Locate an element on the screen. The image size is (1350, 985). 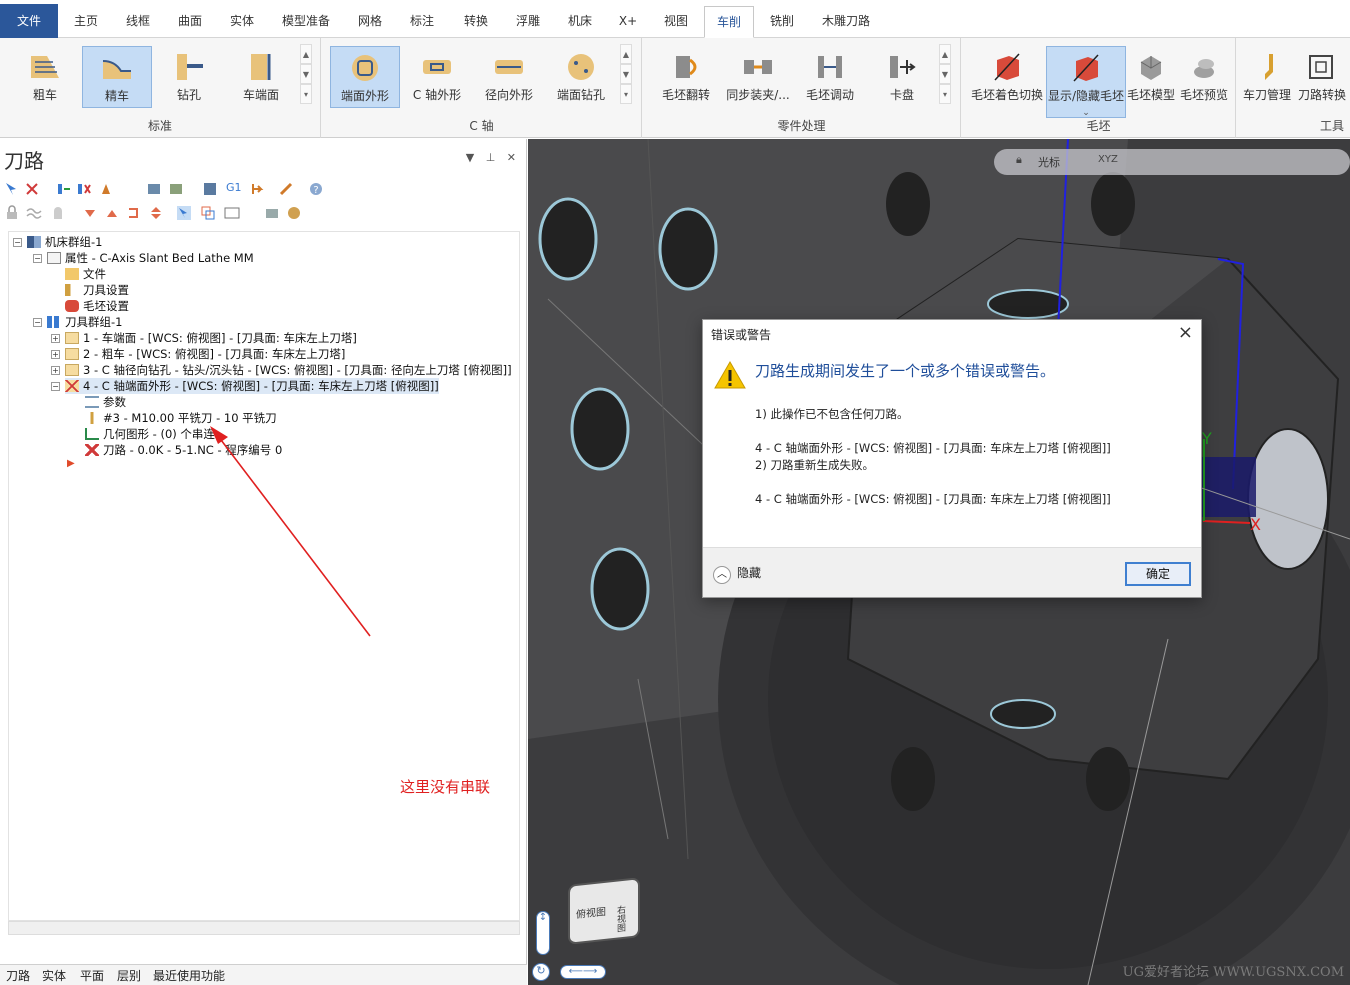
toolpath-transform-button: 刀路转换 is located at coordinates (1322, 77).